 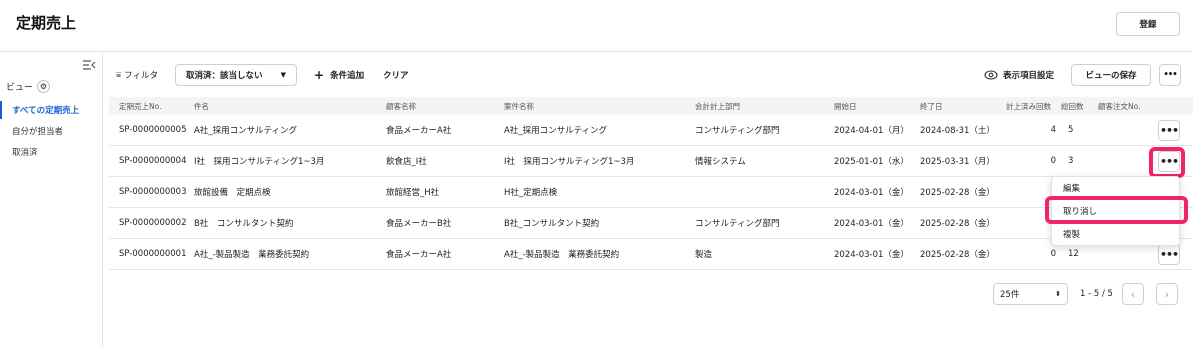 What do you see at coordinates (552, 224) in the screenshot?
I see `cell-project: B社_コンサルタント契約` at bounding box center [552, 224].